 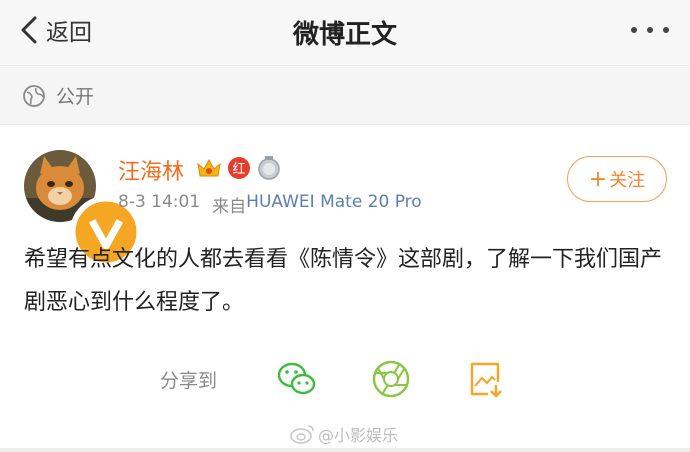 I want to click on post-device: HUAWEI Mate 20 Pro, so click(x=334, y=204).